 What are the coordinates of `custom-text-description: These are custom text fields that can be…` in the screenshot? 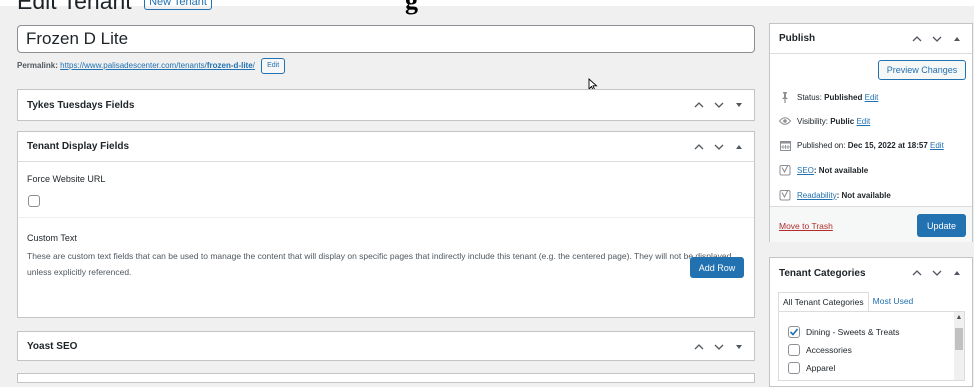 It's located at (379, 264).